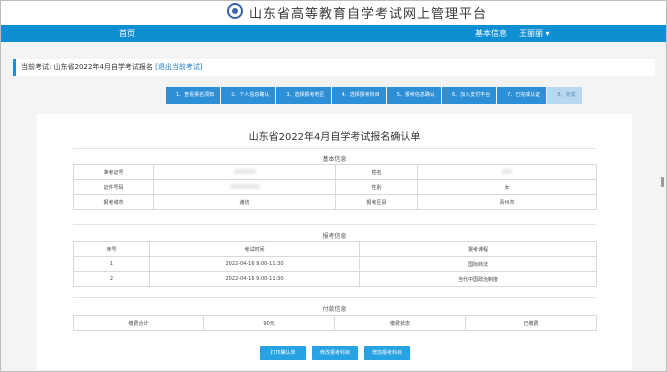  I want to click on ticket-label: 准考证号, so click(113, 172).